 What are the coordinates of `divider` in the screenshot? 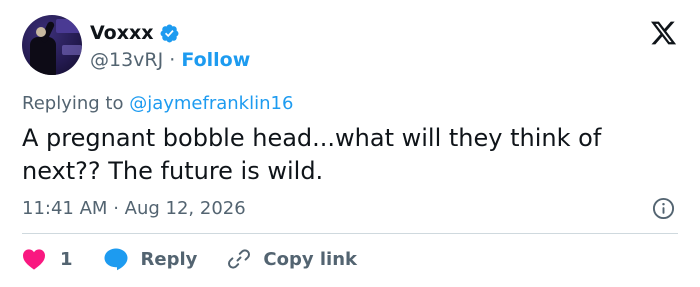 It's located at (350, 233).